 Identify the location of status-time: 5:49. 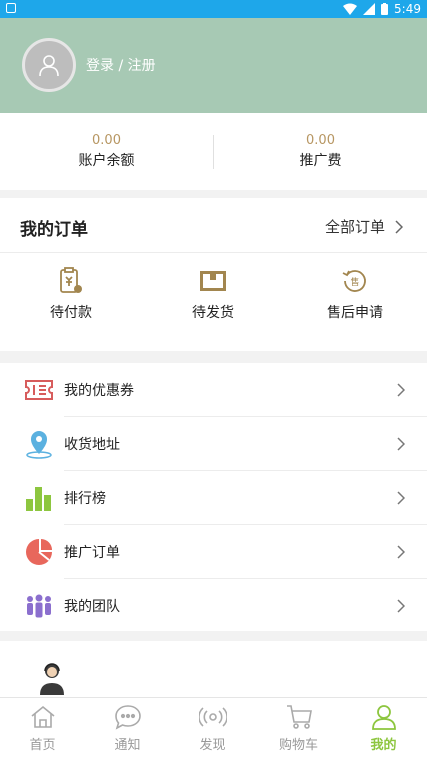
(407, 9).